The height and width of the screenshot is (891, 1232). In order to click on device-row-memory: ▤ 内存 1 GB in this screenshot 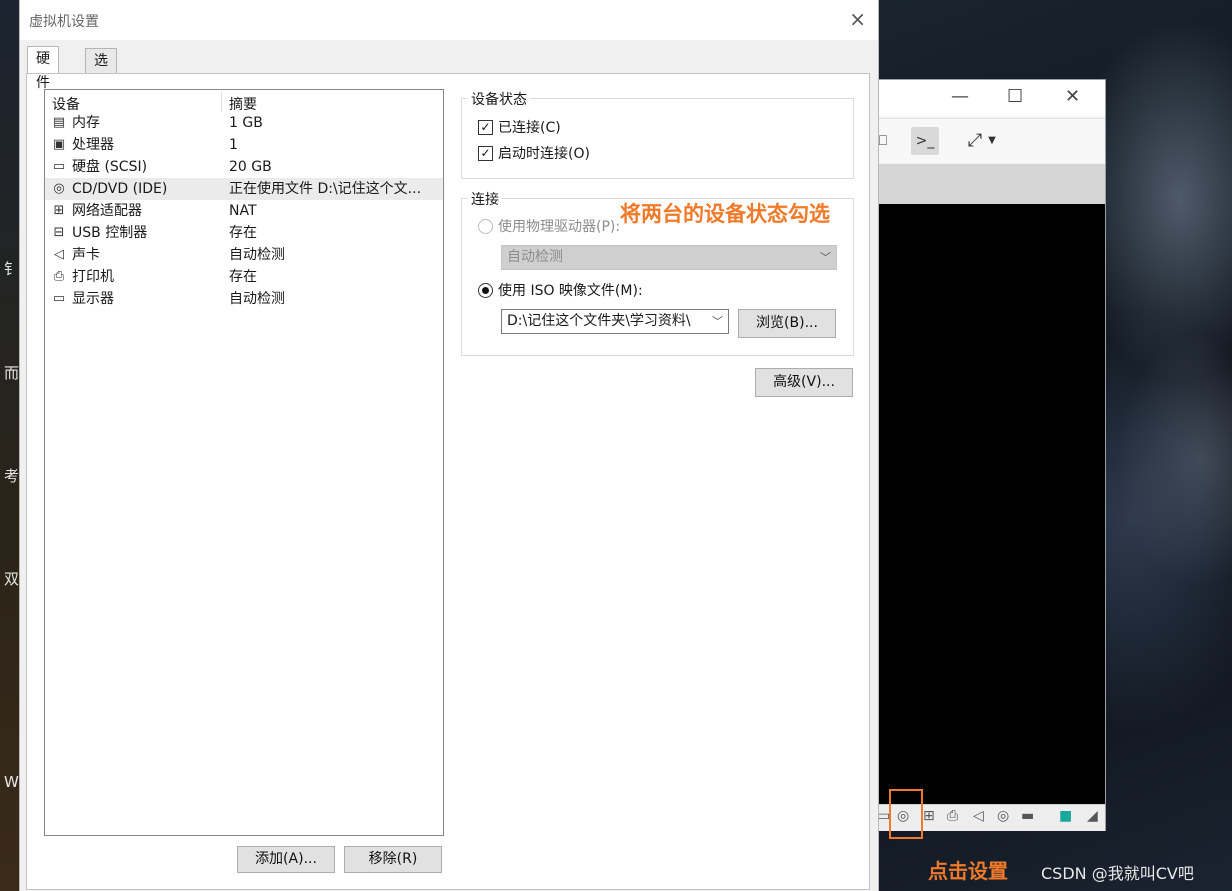, I will do `click(244, 123)`.